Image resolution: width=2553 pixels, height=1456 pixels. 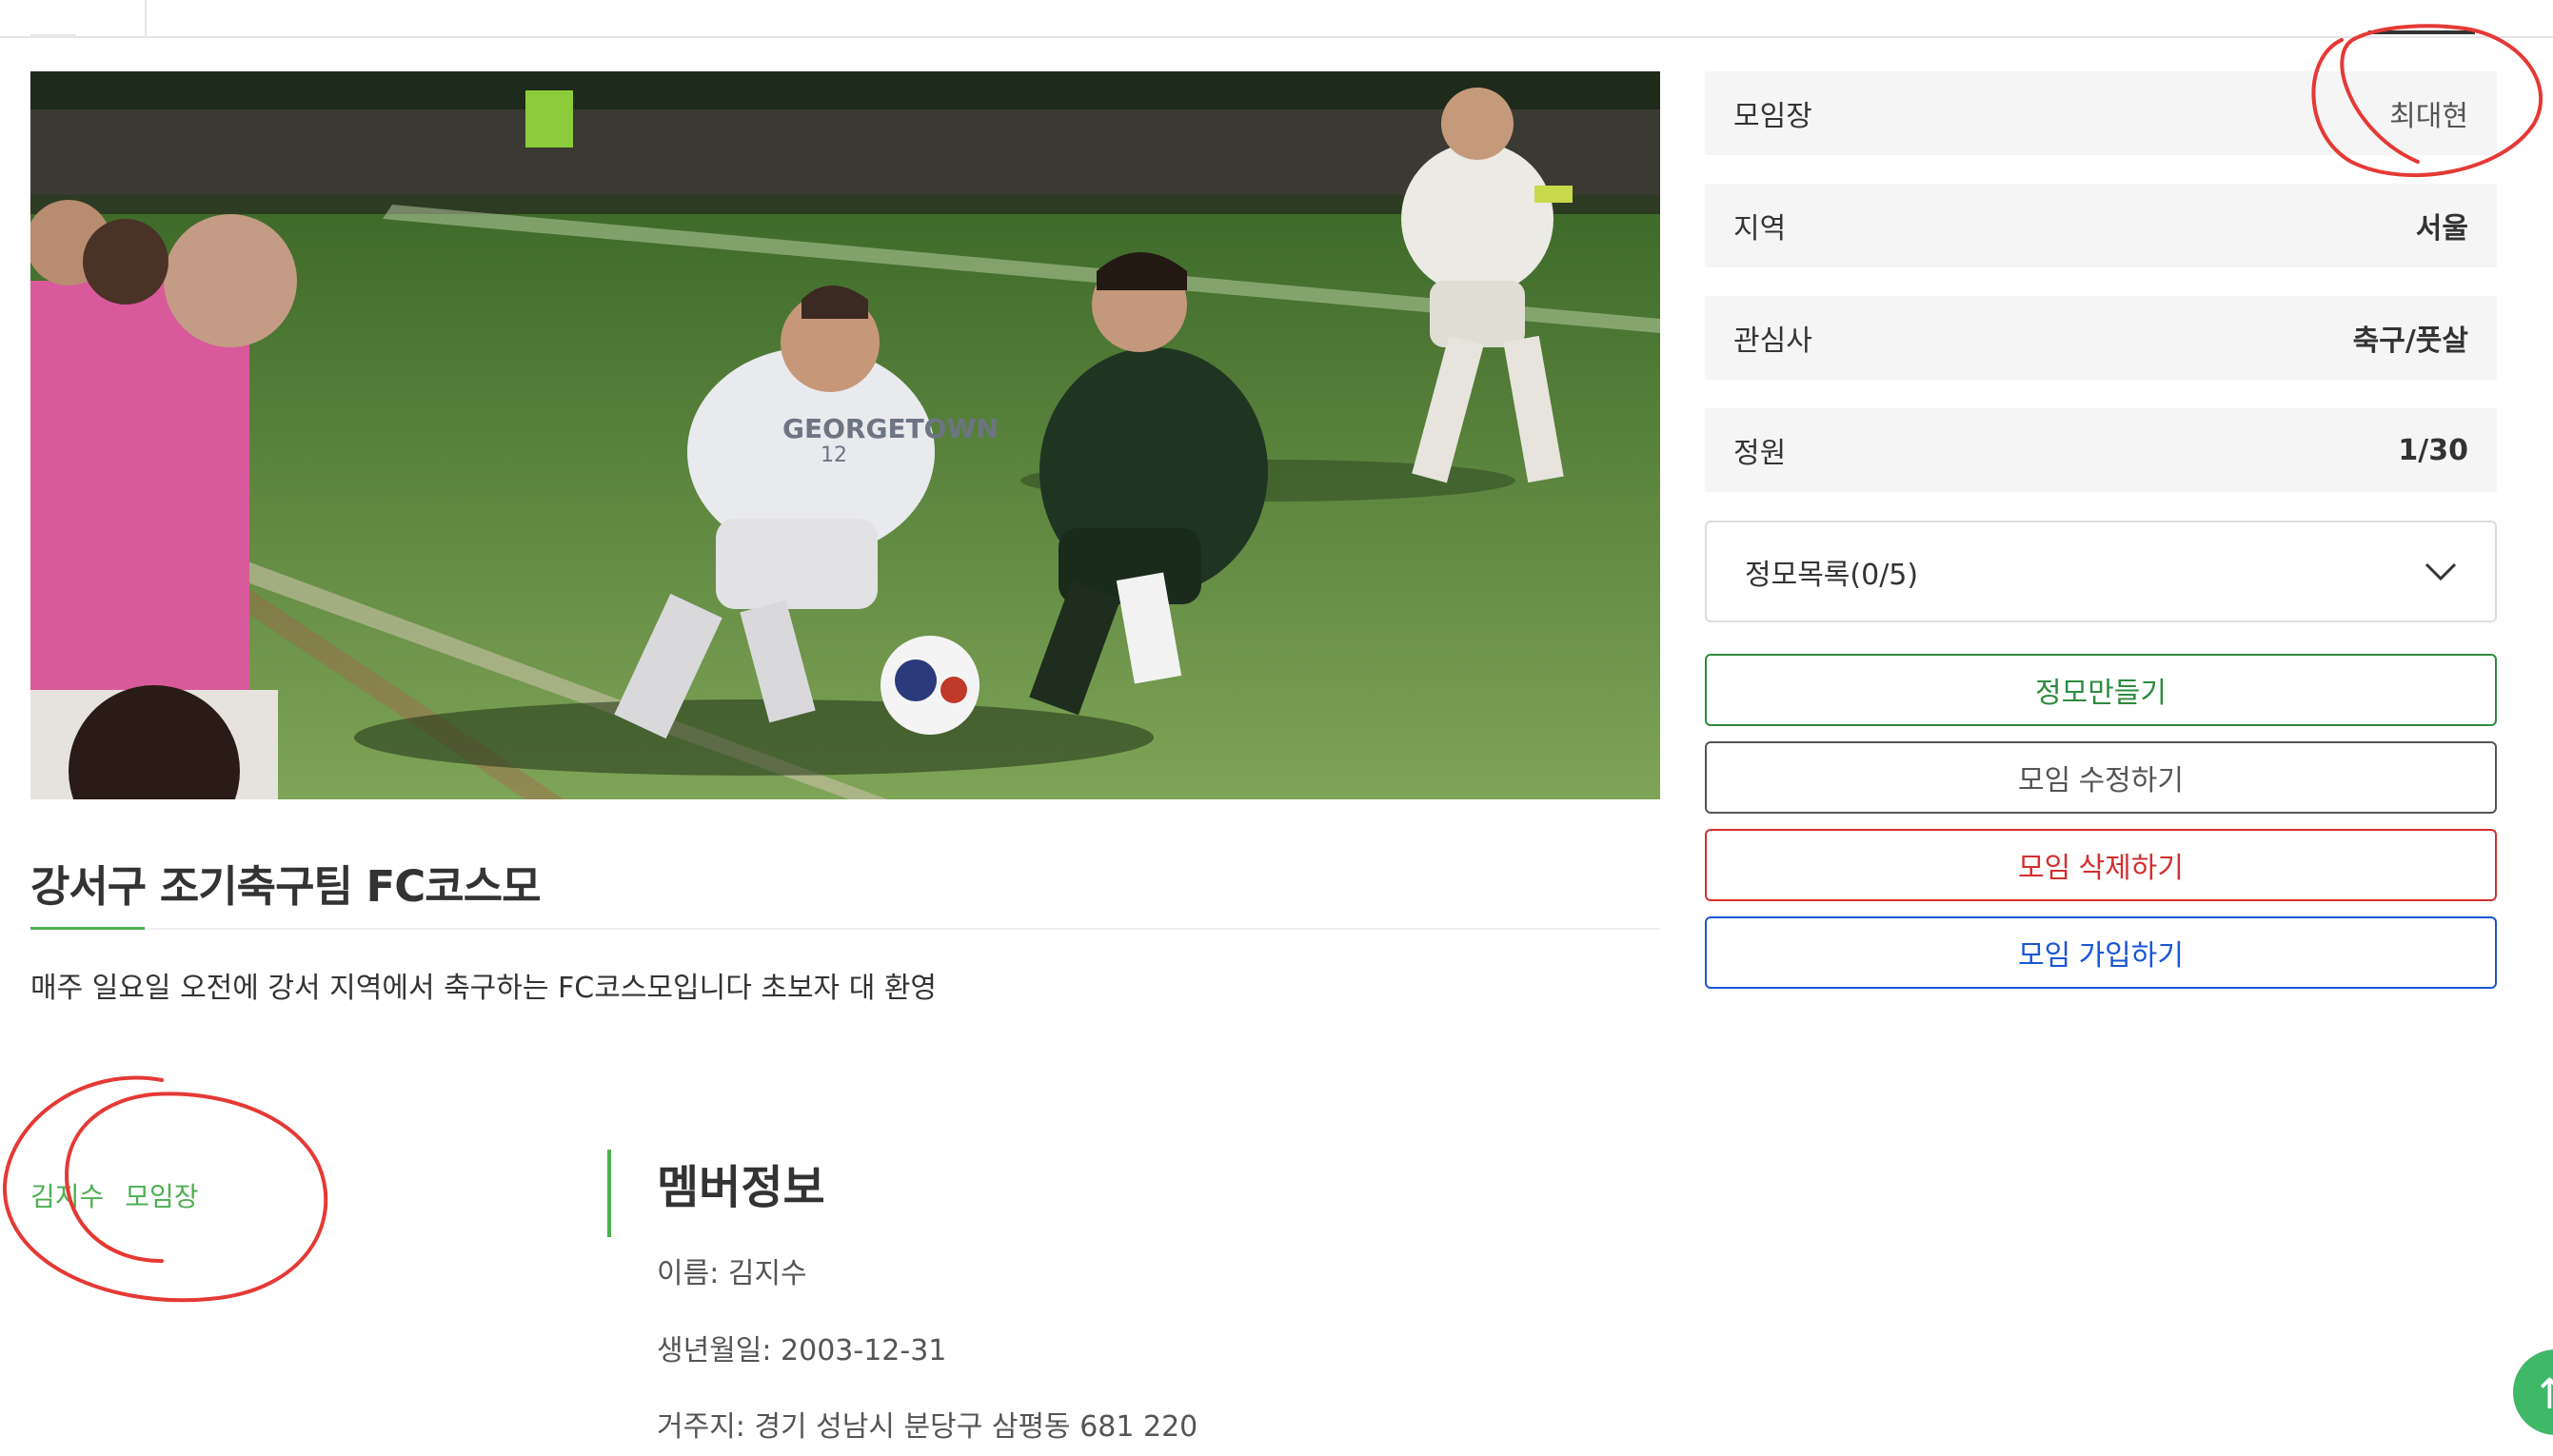 What do you see at coordinates (845, 929) in the screenshot?
I see `title-divider` at bounding box center [845, 929].